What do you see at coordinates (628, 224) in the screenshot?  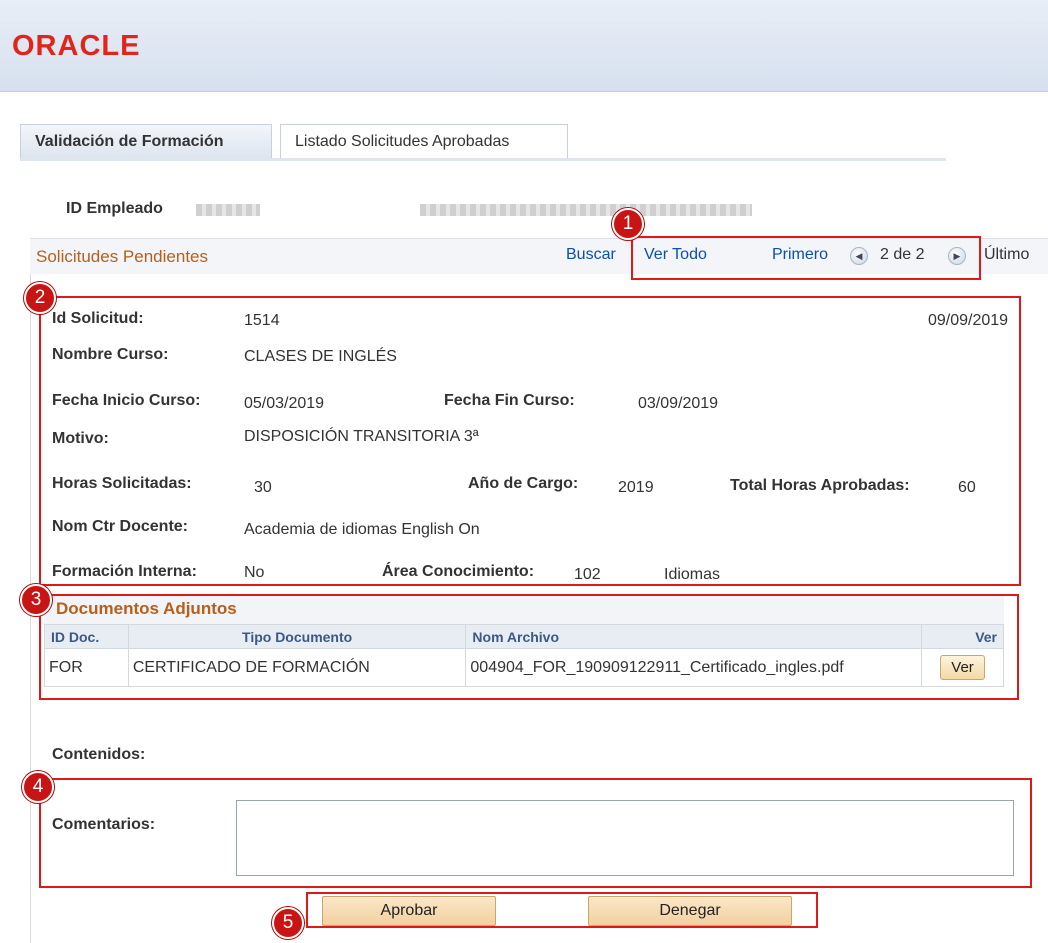 I see `annotation-badge-1: 1` at bounding box center [628, 224].